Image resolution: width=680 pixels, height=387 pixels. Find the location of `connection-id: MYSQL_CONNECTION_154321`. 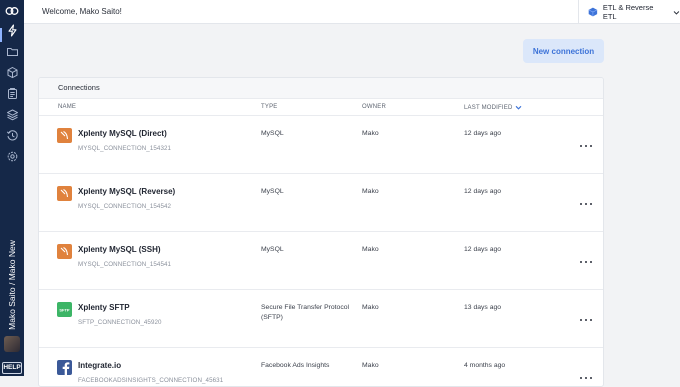

connection-id: MYSQL_CONNECTION_154321 is located at coordinates (125, 148).